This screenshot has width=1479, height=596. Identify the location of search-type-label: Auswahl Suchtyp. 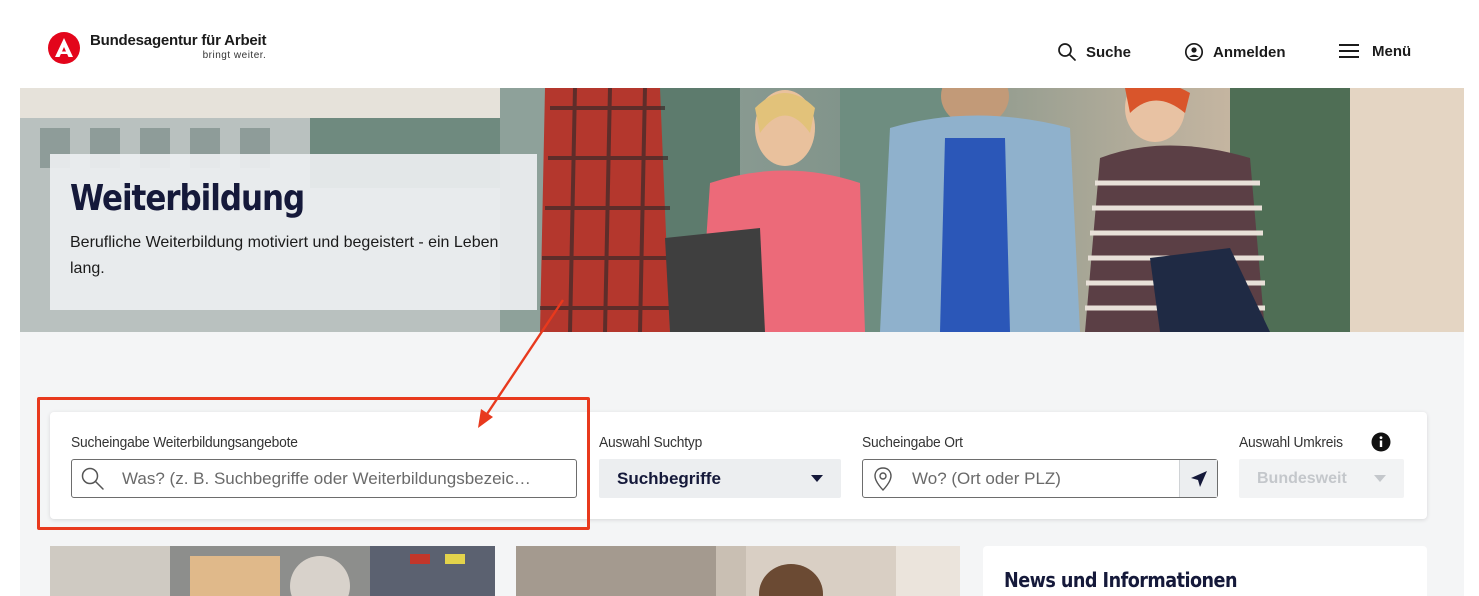
(651, 442).